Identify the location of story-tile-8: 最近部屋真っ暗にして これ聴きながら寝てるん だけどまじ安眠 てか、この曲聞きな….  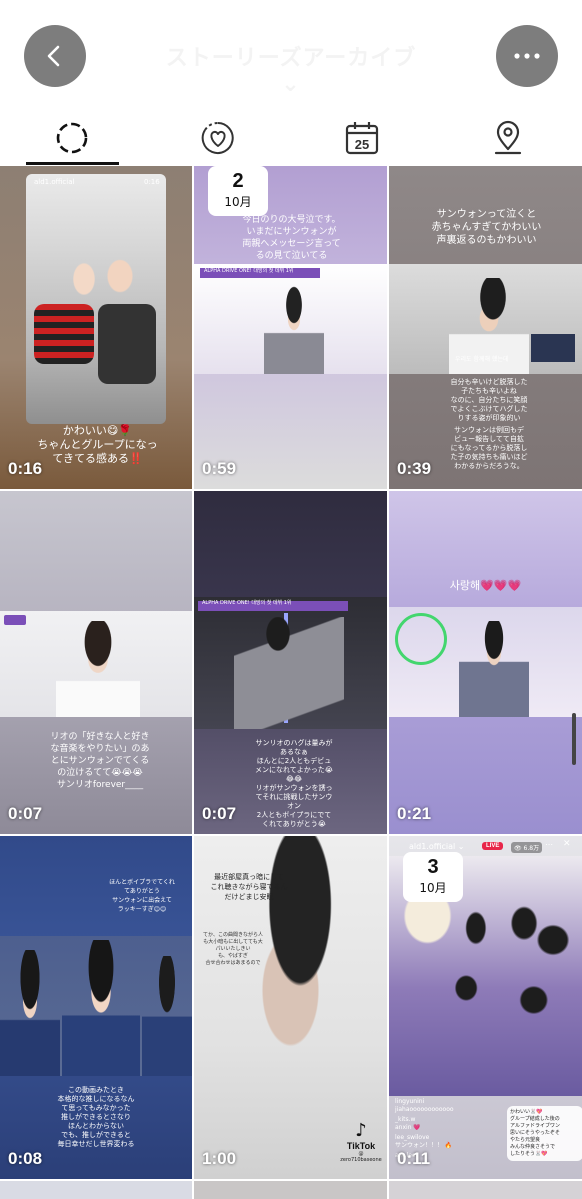
(290, 1007).